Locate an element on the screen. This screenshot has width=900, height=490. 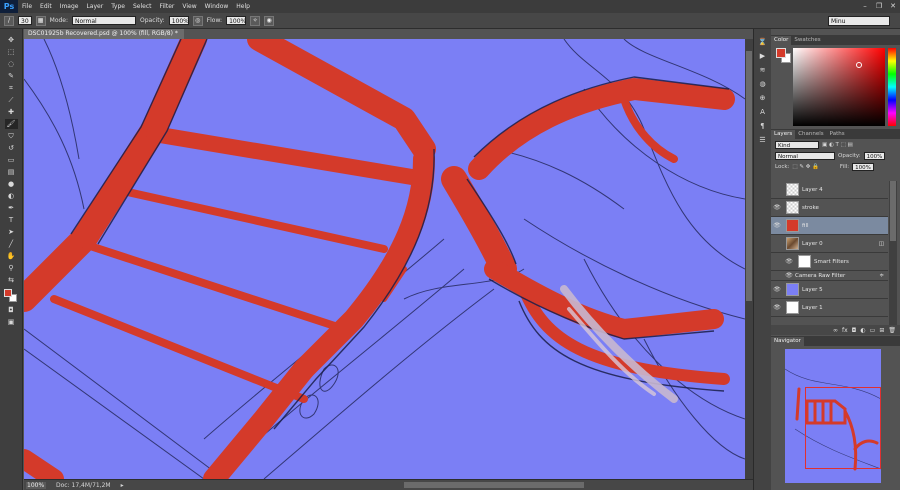
lasso-tool-icon: ◌ is located at coordinates (11, 64).